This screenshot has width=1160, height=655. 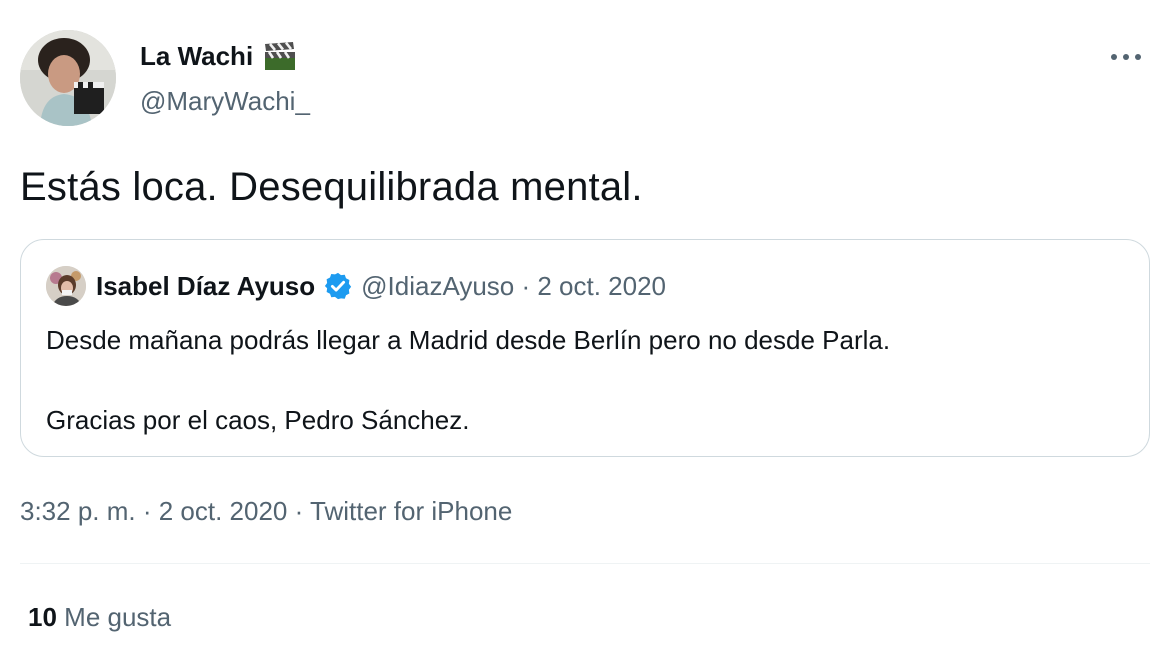 What do you see at coordinates (68, 78) in the screenshot?
I see `author-avatar` at bounding box center [68, 78].